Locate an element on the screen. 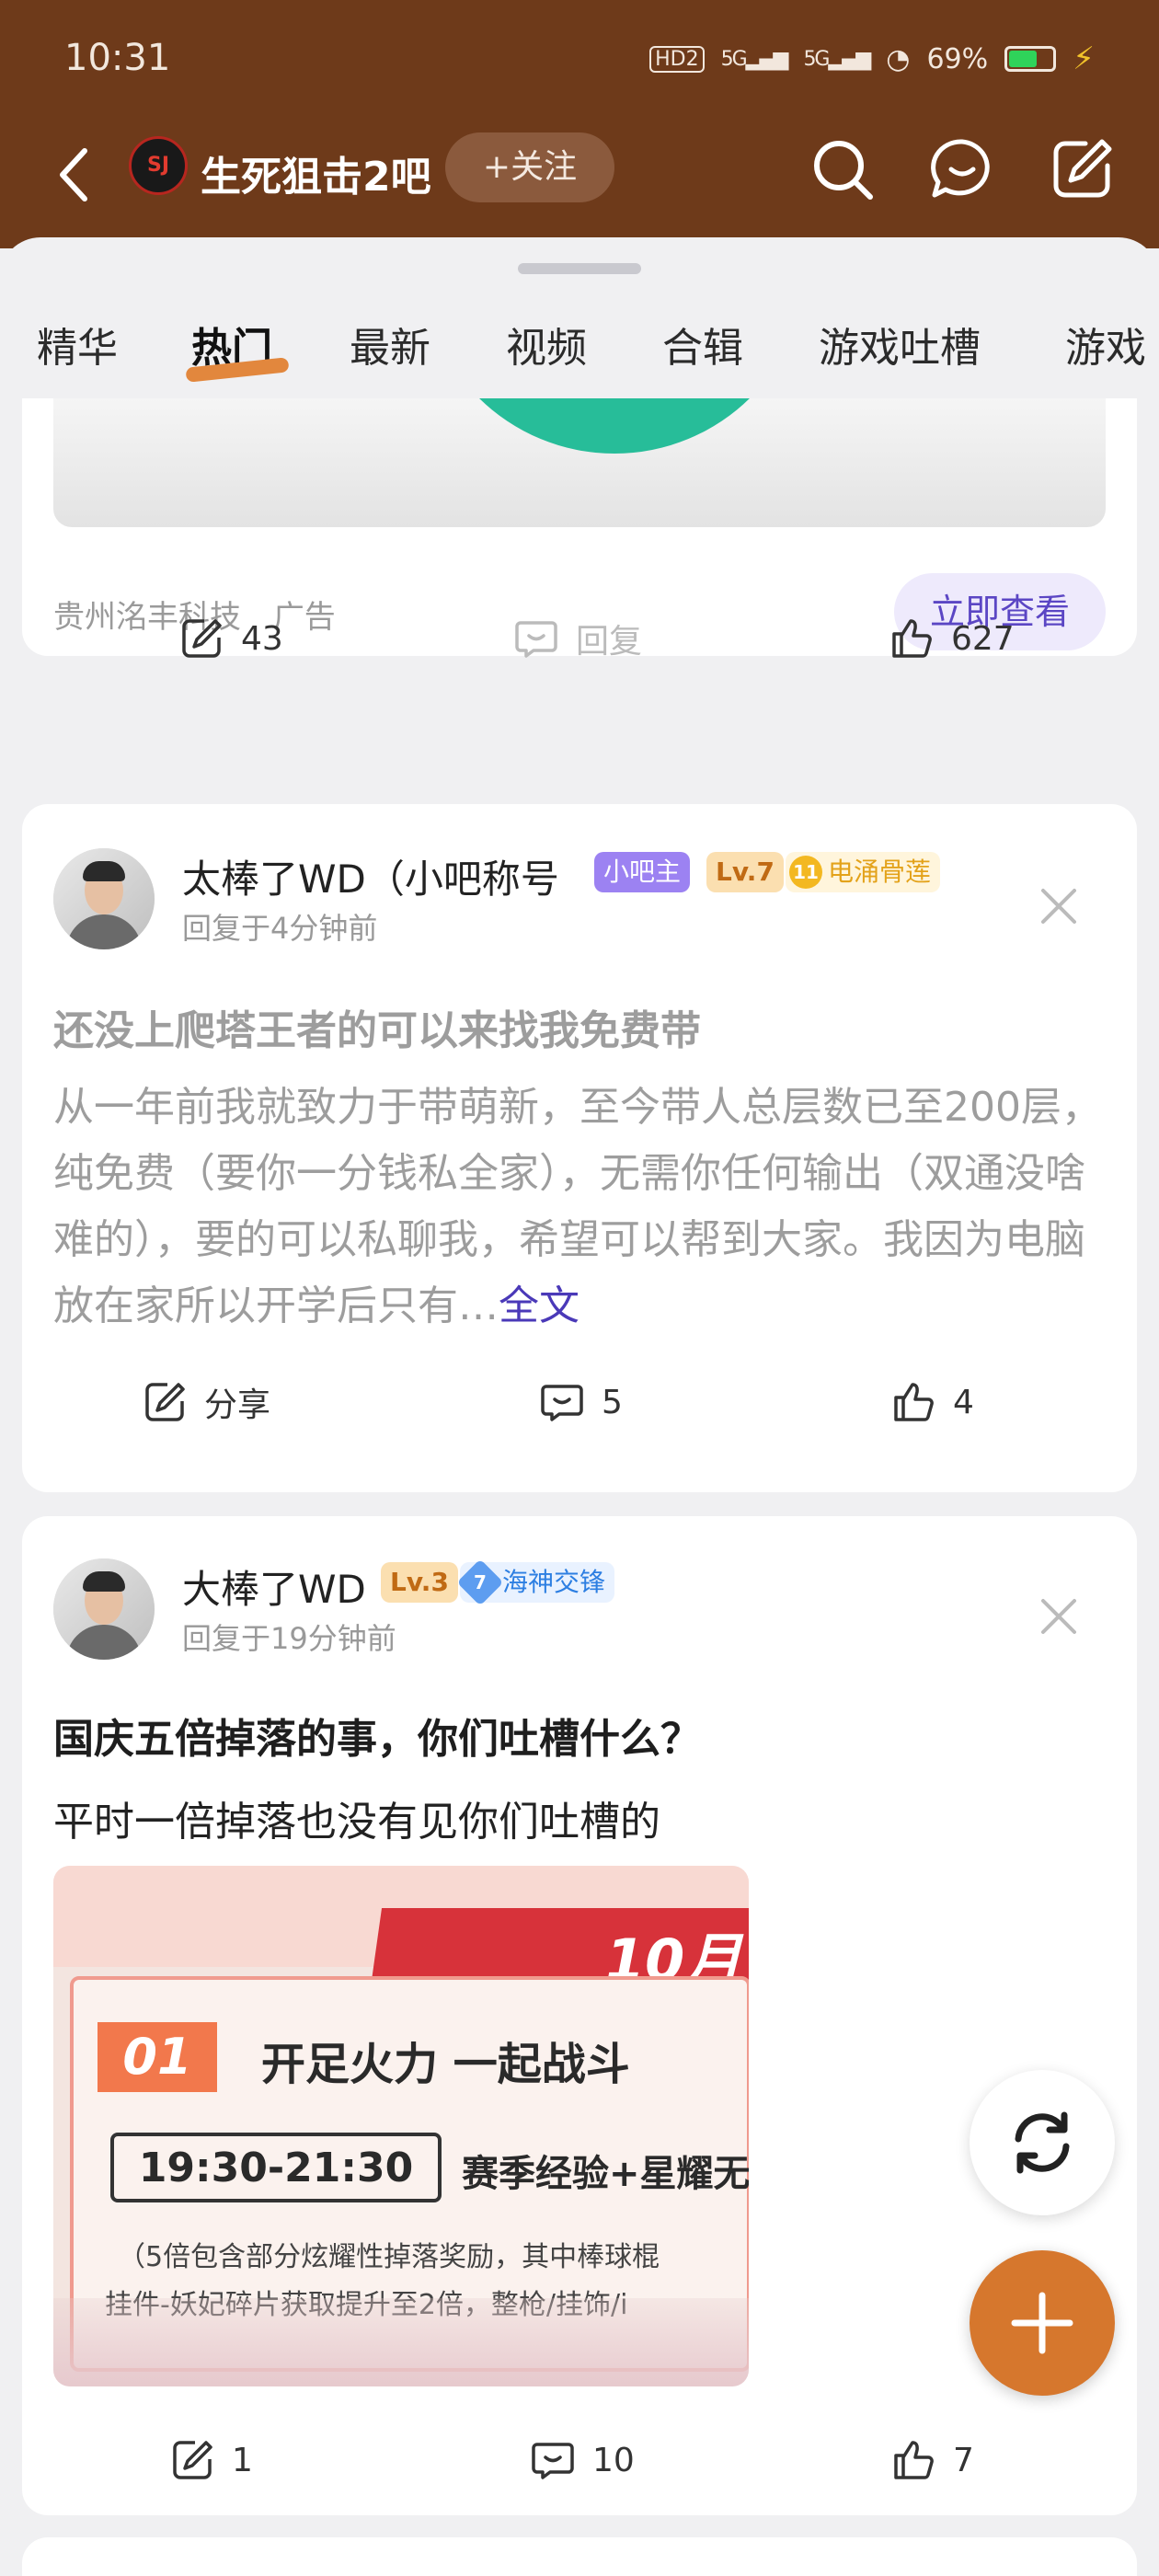 Image resolution: width=1159 pixels, height=2576 pixels. post-actions: 1 10 7 is located at coordinates (579, 2460).